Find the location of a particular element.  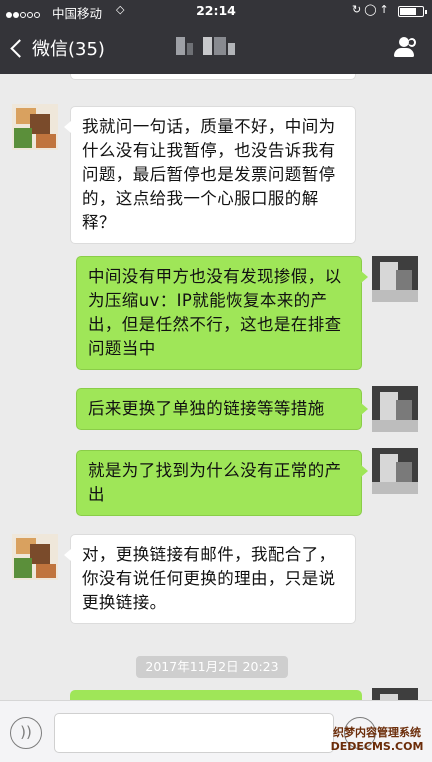

speaker-icon: )) is located at coordinates (26, 732).